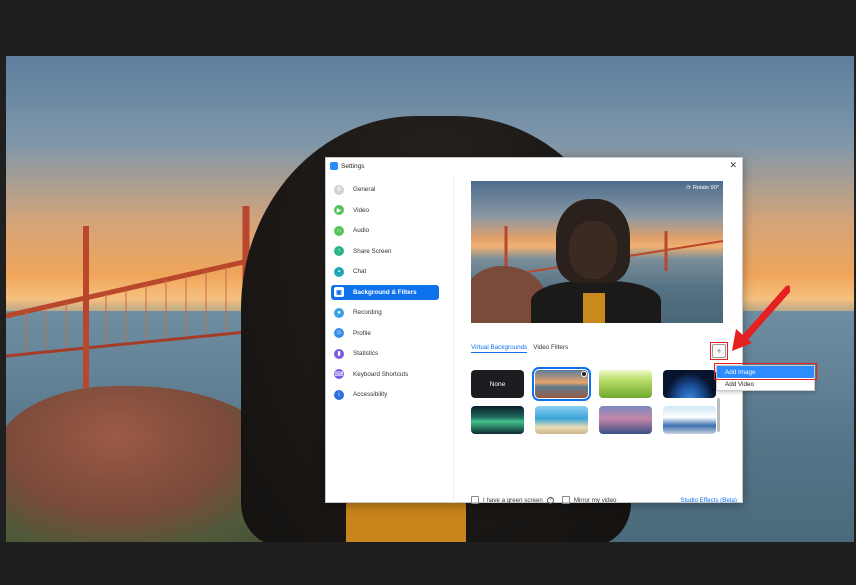 The height and width of the screenshot is (585, 856). What do you see at coordinates (339, 292) in the screenshot?
I see `background-icon: ▣` at bounding box center [339, 292].